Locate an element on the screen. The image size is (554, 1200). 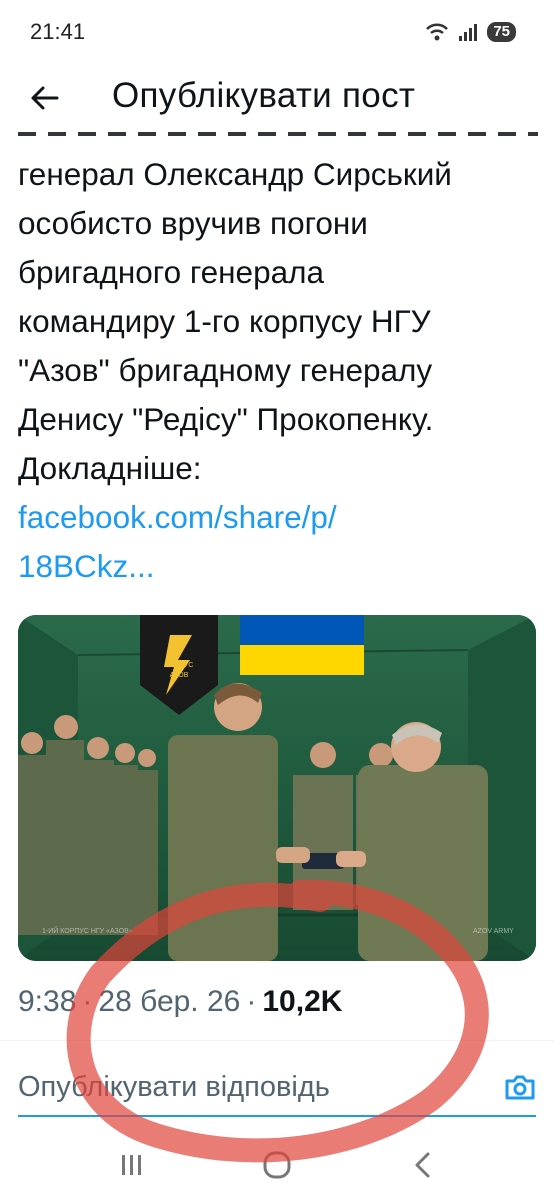
svg-text: АЗОВ is located at coordinates (179, 675).